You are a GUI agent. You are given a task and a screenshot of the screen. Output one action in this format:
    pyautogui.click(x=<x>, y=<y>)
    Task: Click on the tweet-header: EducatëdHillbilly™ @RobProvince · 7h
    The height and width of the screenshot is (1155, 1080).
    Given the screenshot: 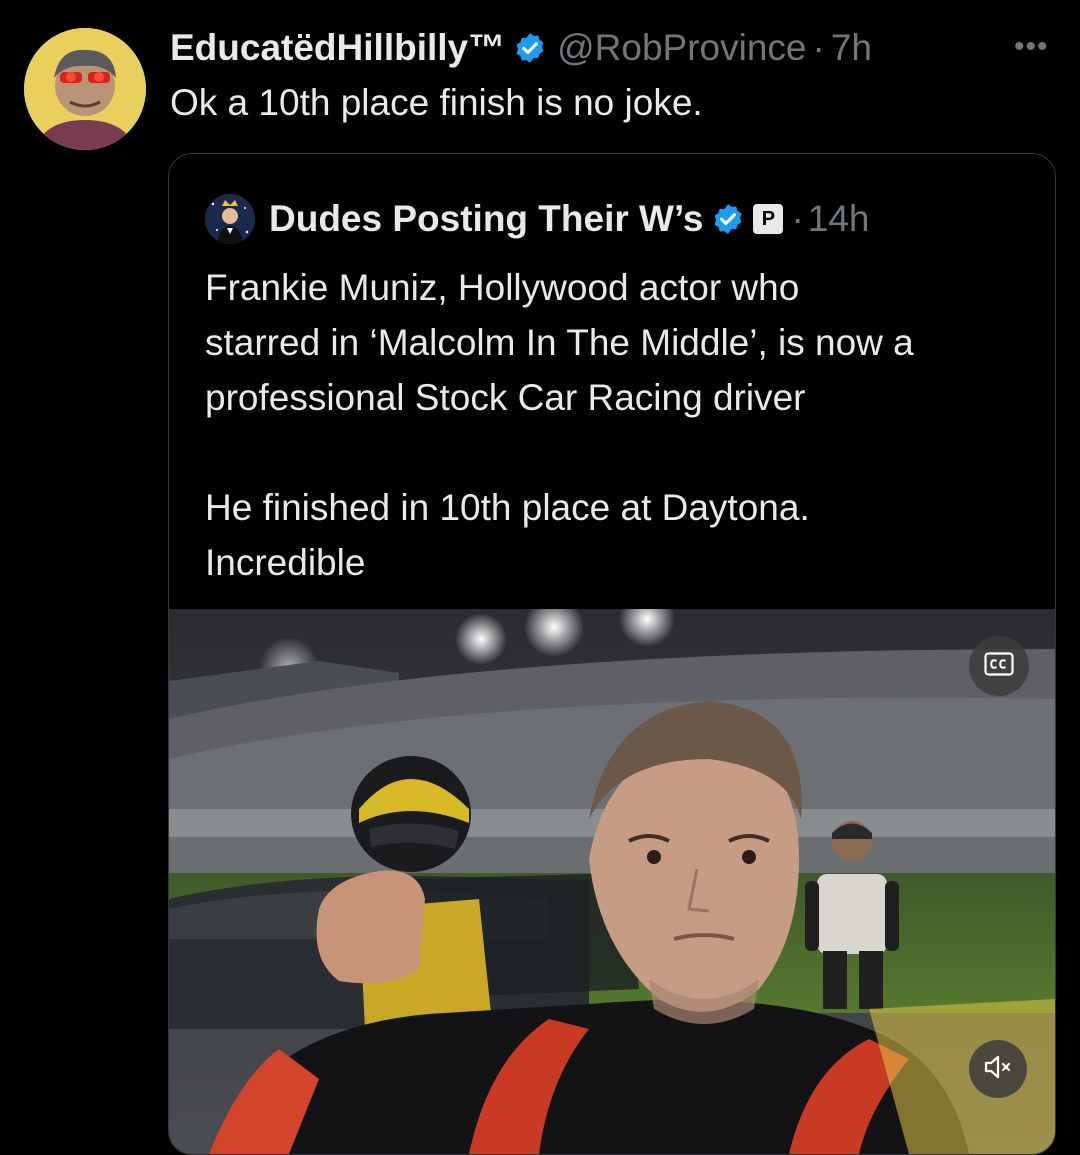 What is the action you would take?
    pyautogui.click(x=521, y=48)
    